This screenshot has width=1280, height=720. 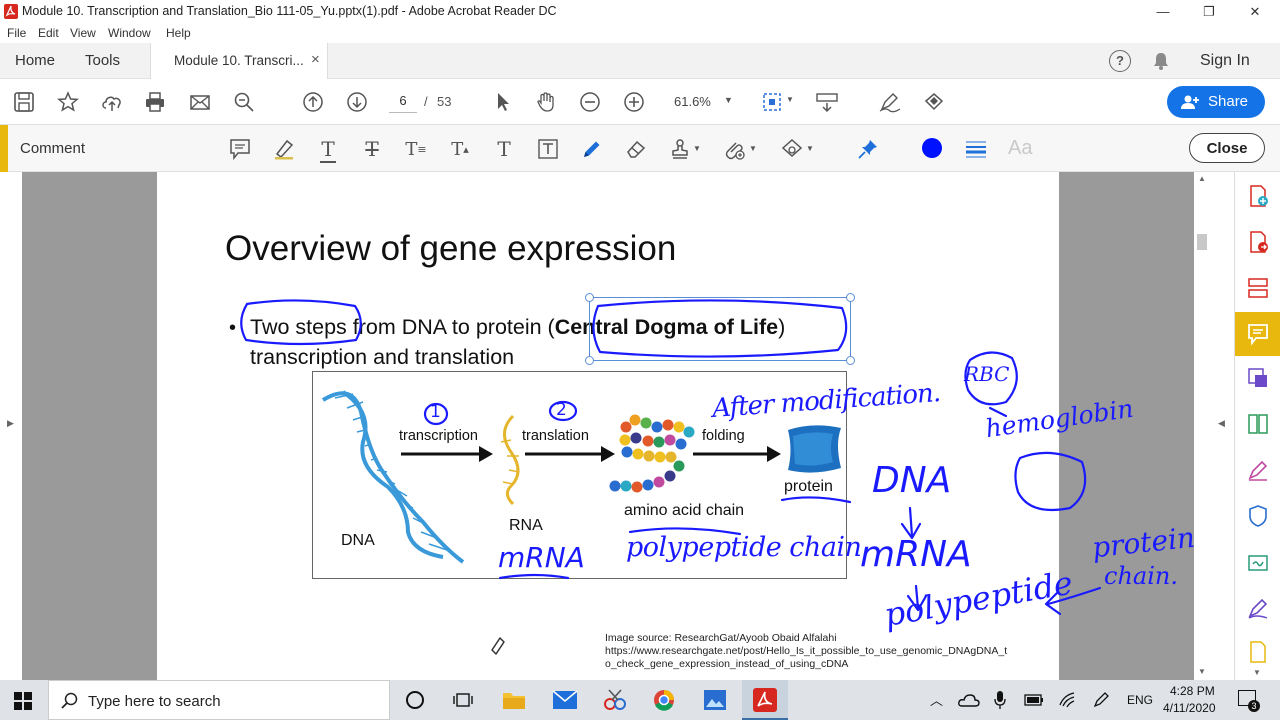 I want to click on help-icon: ?, so click(x=1120, y=61).